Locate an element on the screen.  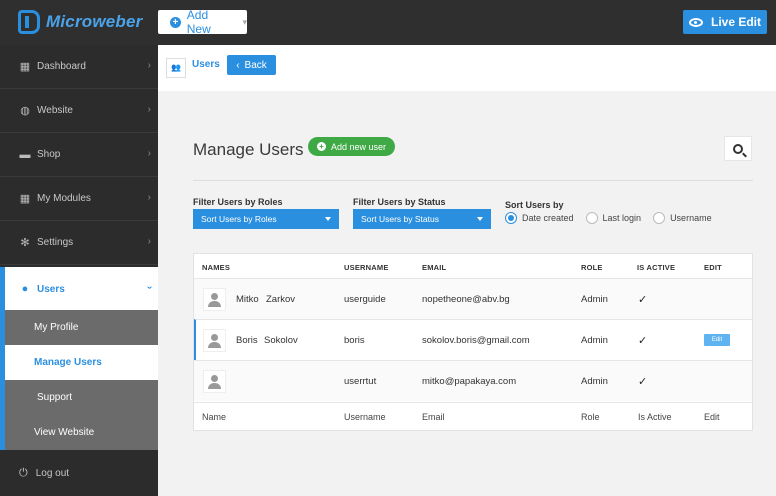
sidebar-item-label: Settings is located at coordinates (55, 242).